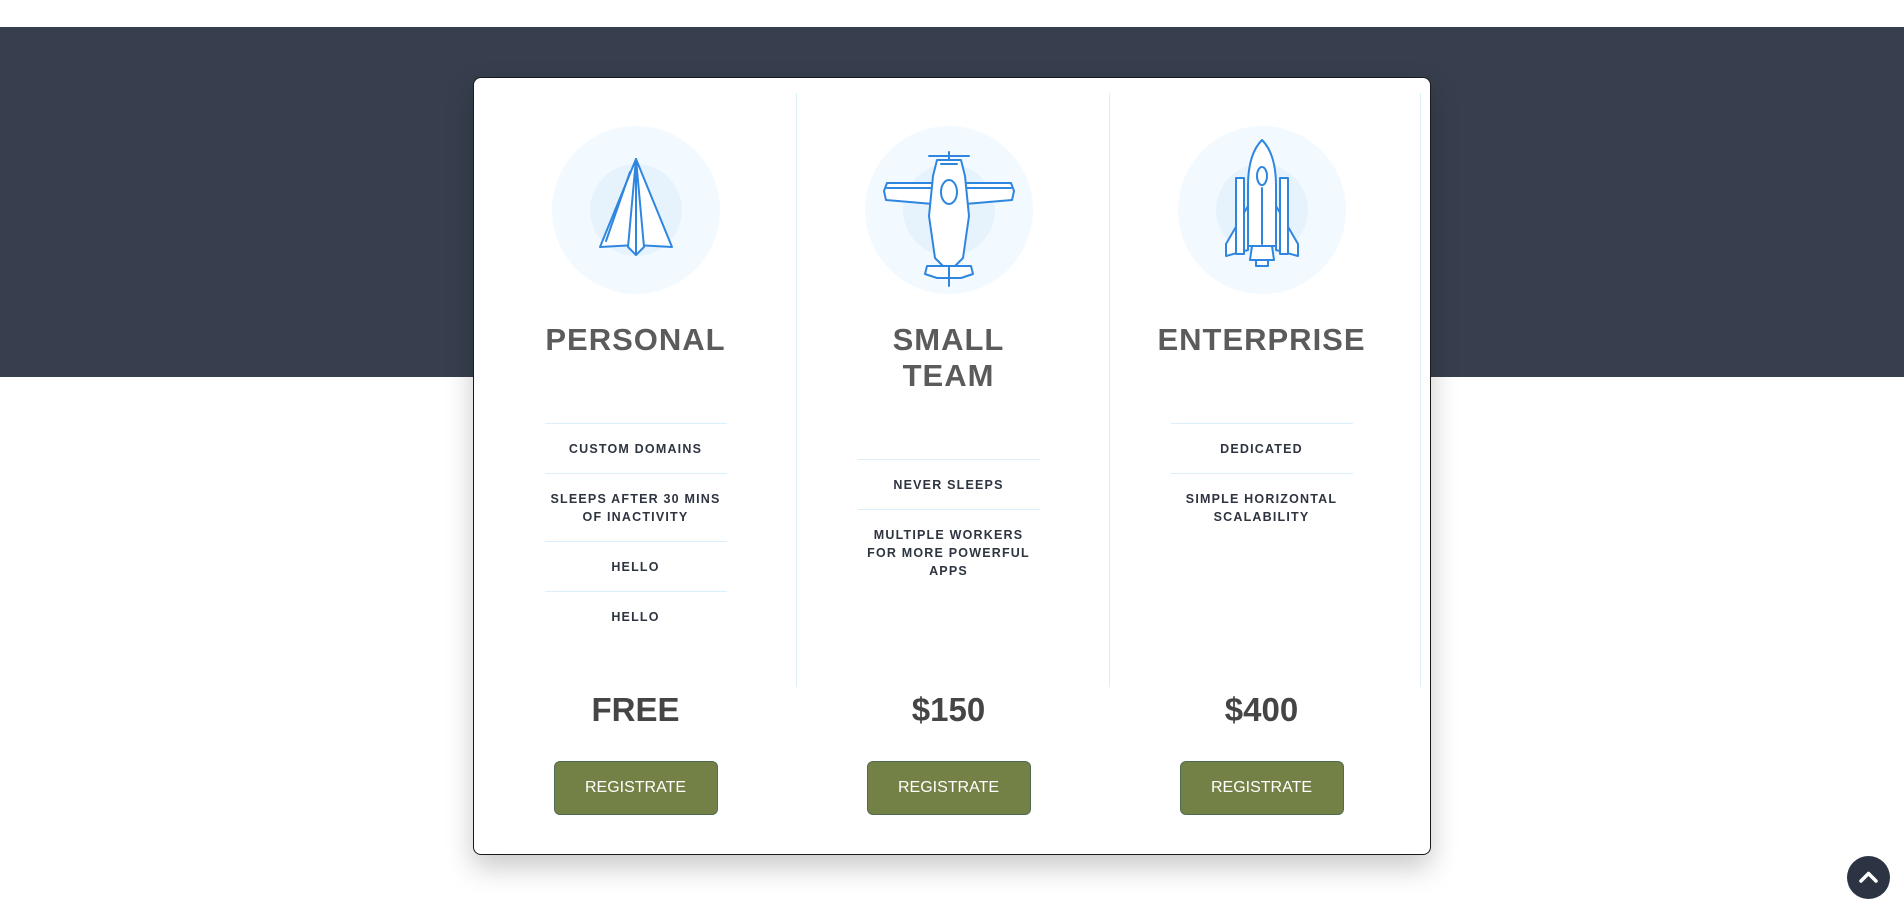  I want to click on feature-item: DEDICATED, so click(1261, 448).